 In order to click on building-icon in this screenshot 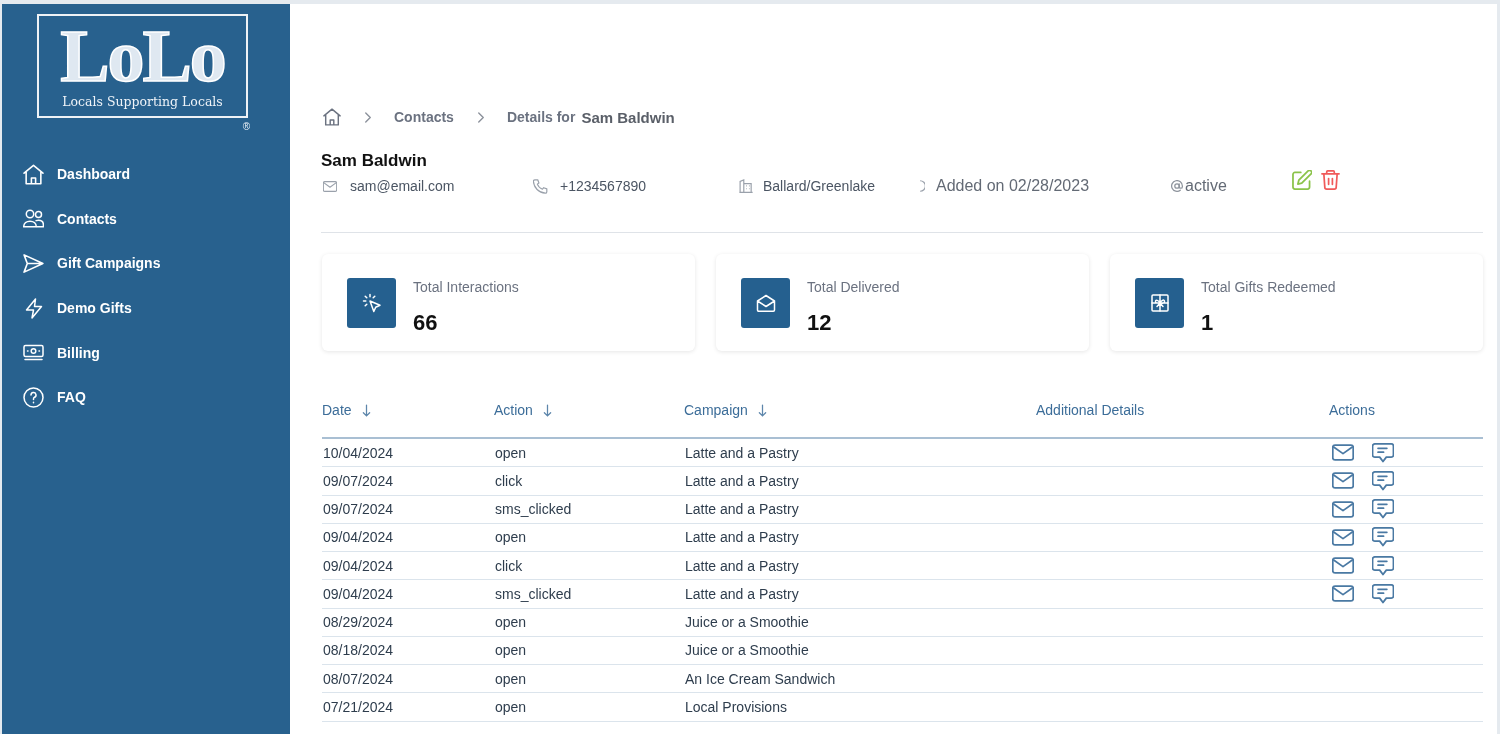, I will do `click(746, 186)`.